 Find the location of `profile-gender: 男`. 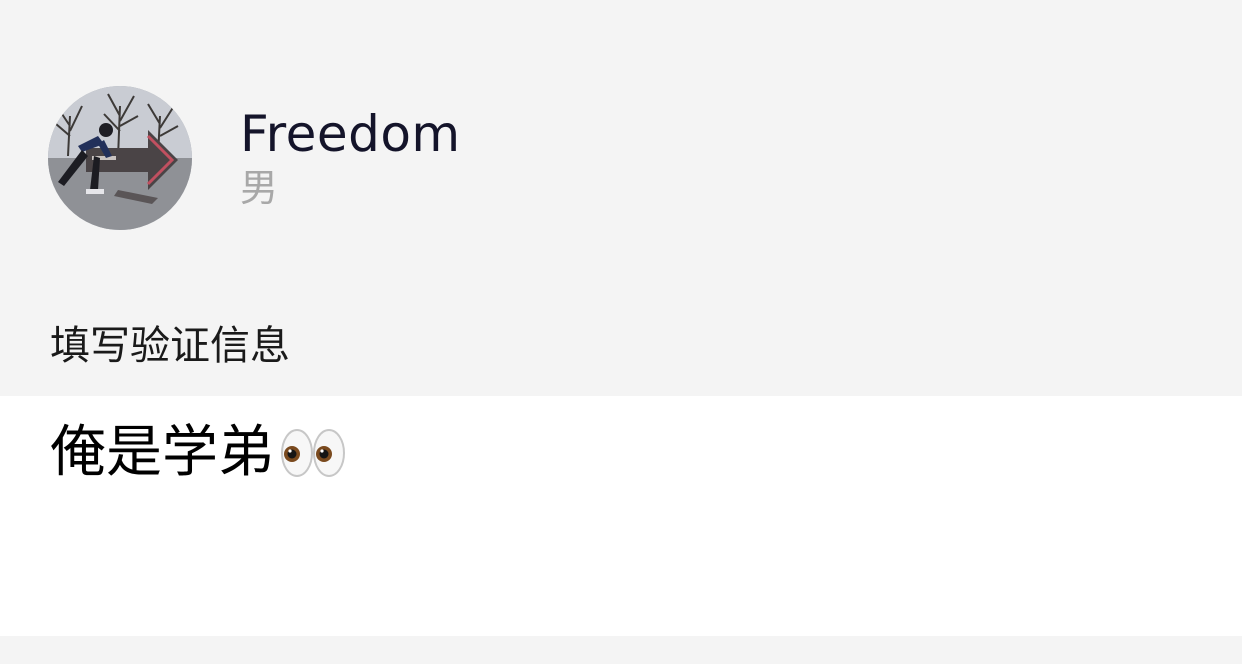

profile-gender: 男 is located at coordinates (259, 187).